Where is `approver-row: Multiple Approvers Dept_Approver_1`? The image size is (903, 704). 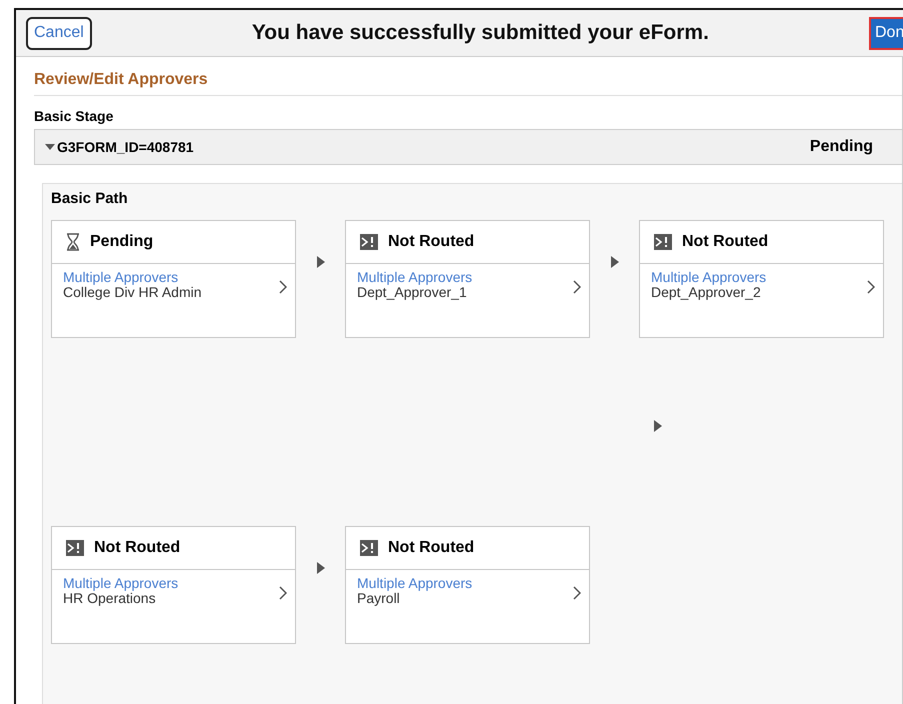
approver-row: Multiple Approvers Dept_Approver_1 is located at coordinates (467, 282).